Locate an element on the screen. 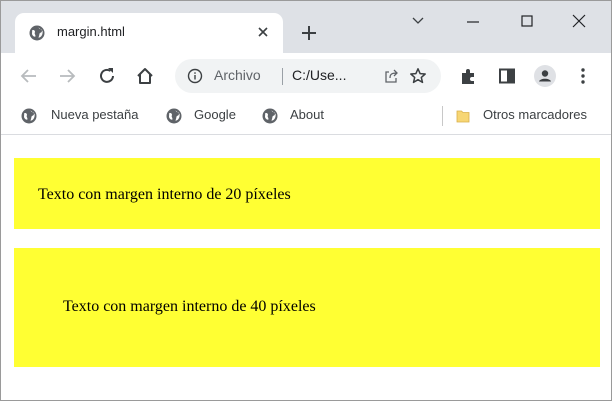 This screenshot has height=401, width=612. bookmark-label: Nueva pestaña is located at coordinates (95, 114).